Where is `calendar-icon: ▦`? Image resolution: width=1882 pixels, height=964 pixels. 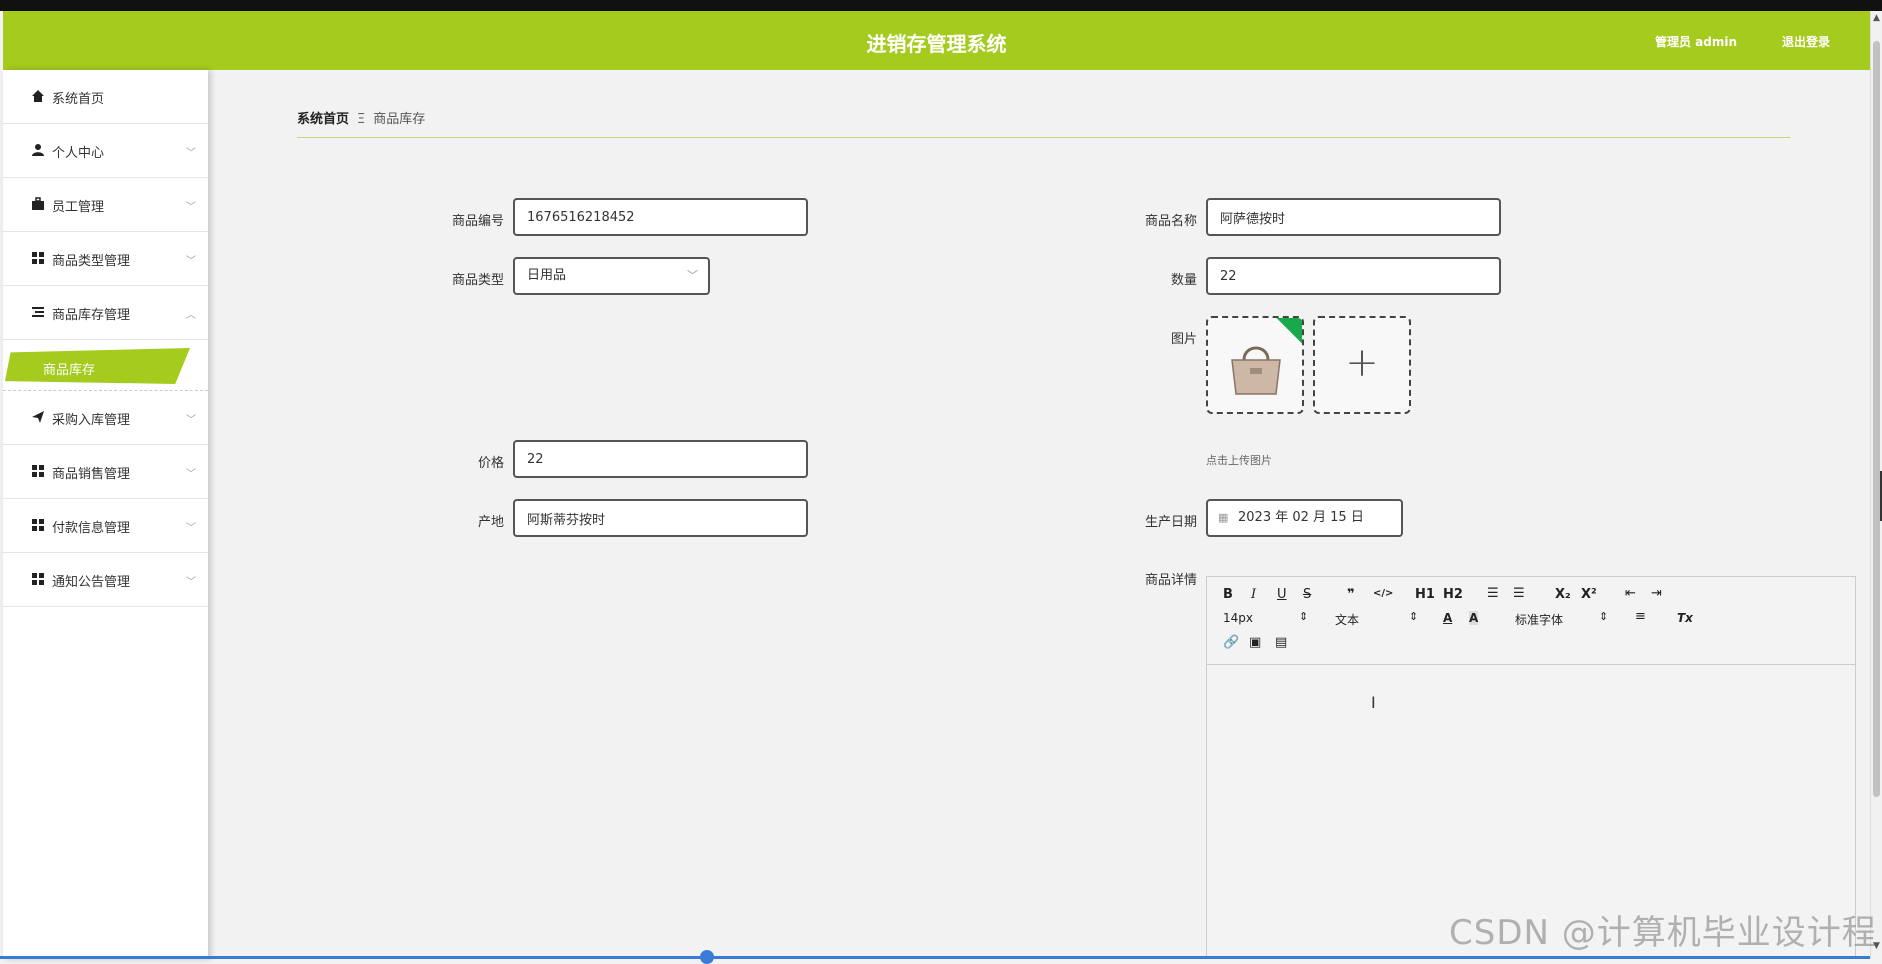 calendar-icon: ▦ is located at coordinates (1223, 517).